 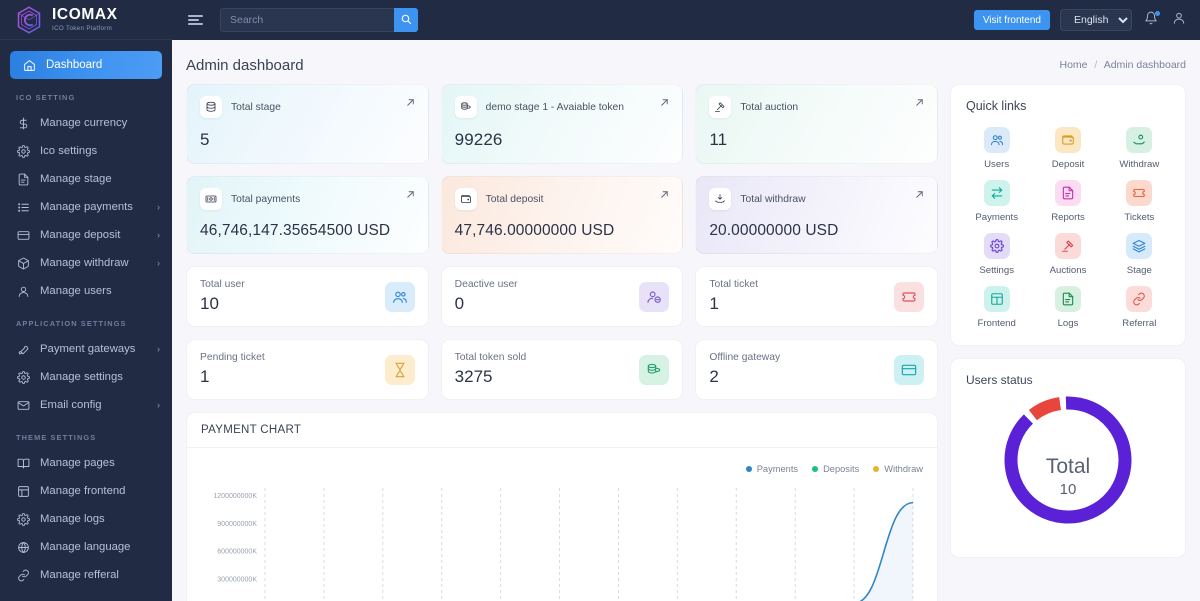 I want to click on sidebar-item-manage-pages: Manage pages, so click(x=86, y=463).